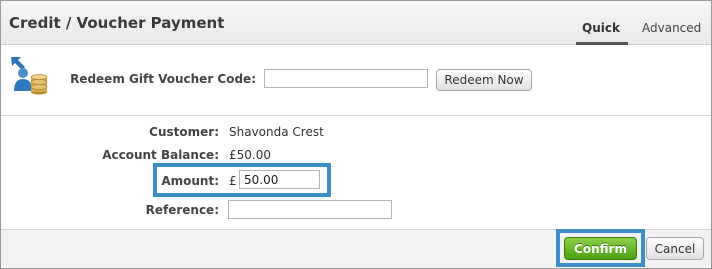  What do you see at coordinates (117, 23) in the screenshot?
I see `dialog-title: Credit / Voucher Payment` at bounding box center [117, 23].